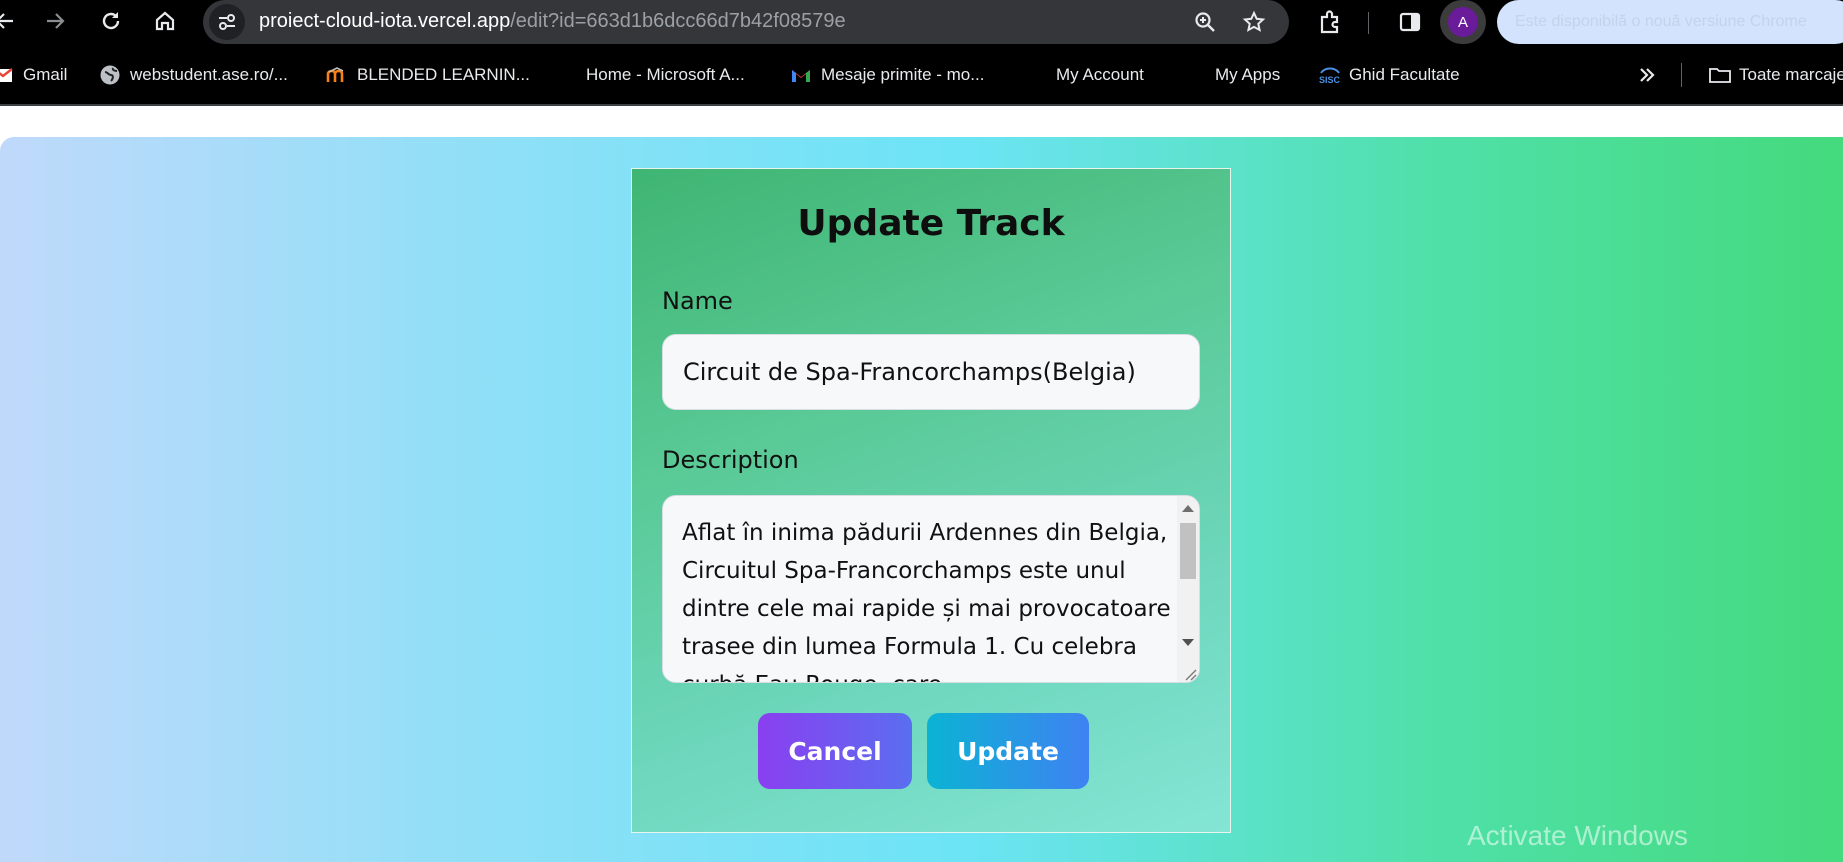 The height and width of the screenshot is (862, 1843). What do you see at coordinates (1188, 508) in the screenshot?
I see `scroll-up-arrow-icon` at bounding box center [1188, 508].